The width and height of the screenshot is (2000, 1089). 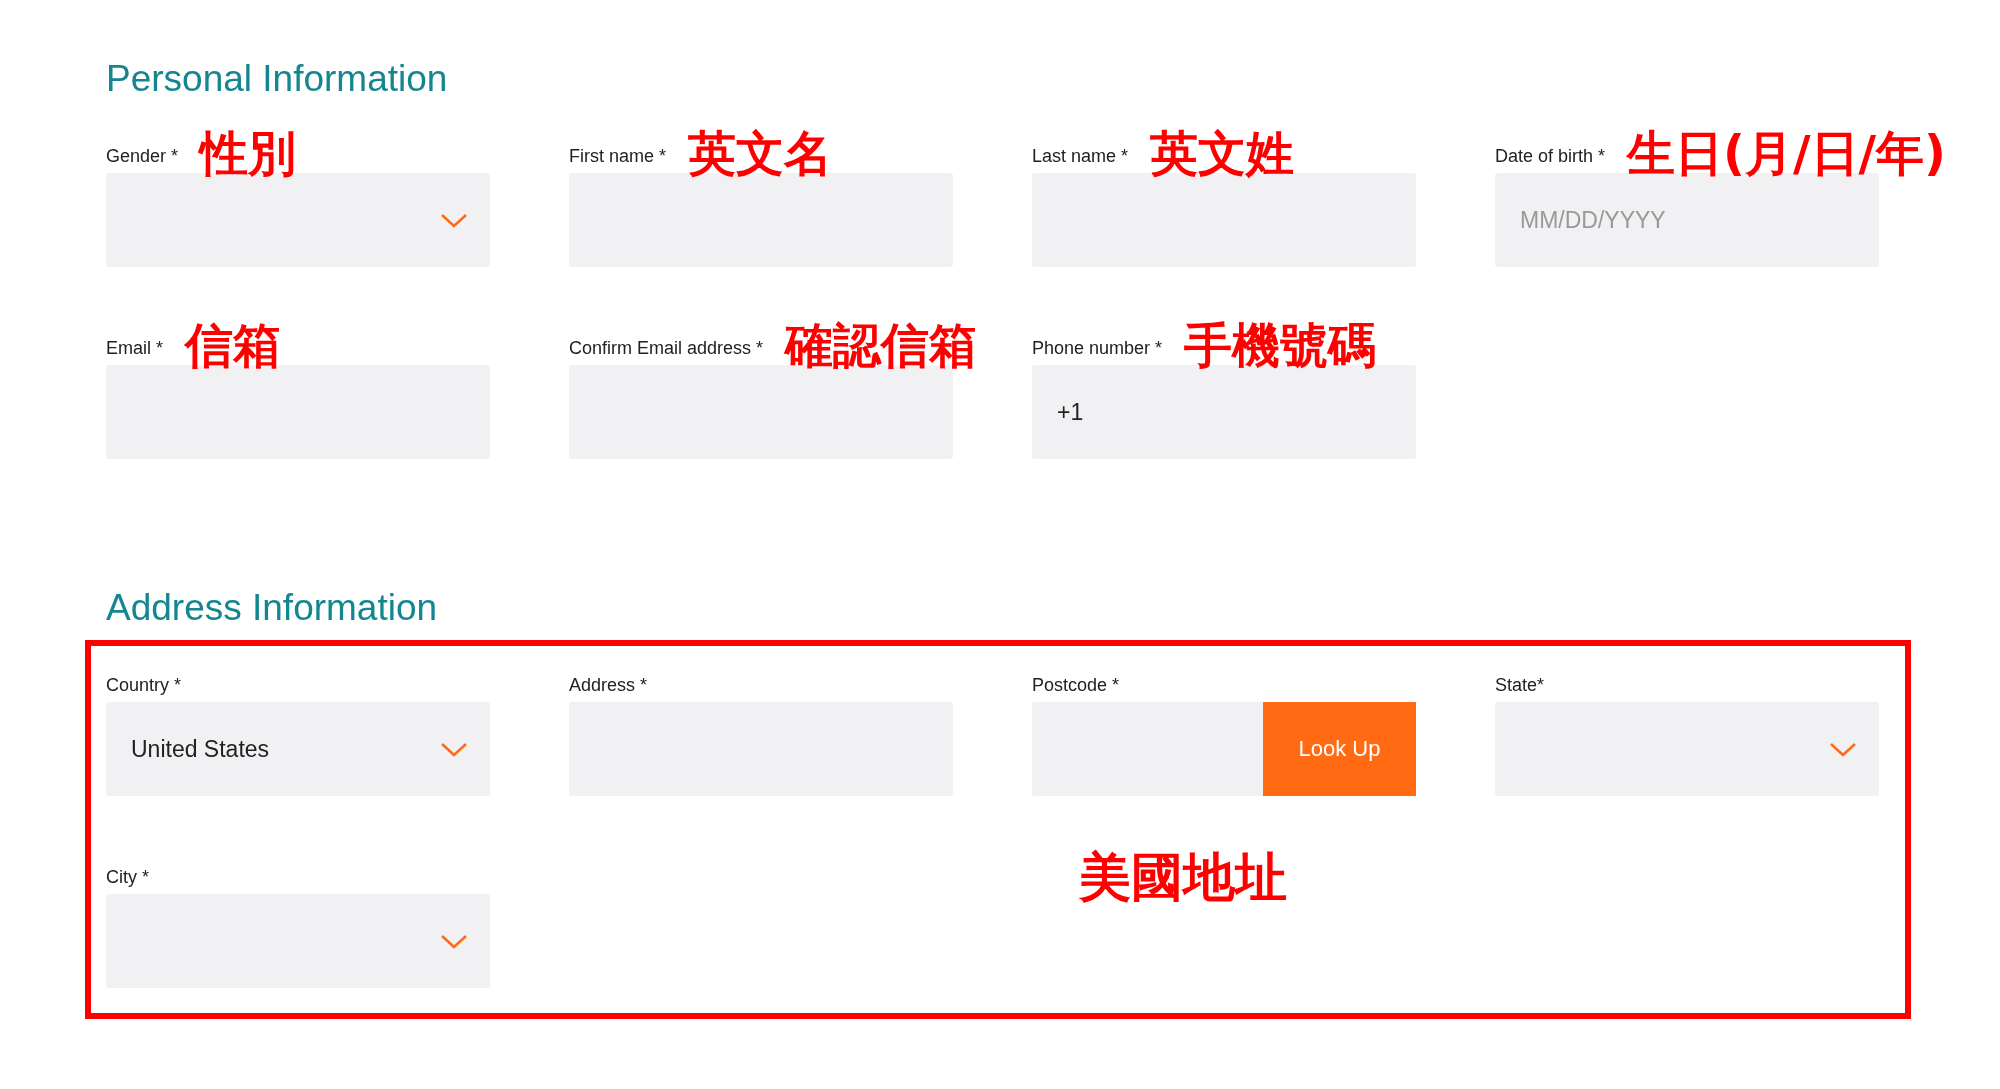 I want to click on field-label: City *, so click(x=127, y=877).